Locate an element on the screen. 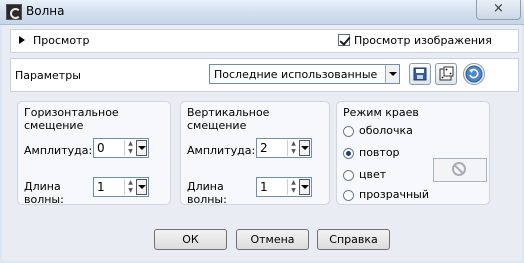 This screenshot has height=263, width=524. ok-button: ОК is located at coordinates (190, 239).